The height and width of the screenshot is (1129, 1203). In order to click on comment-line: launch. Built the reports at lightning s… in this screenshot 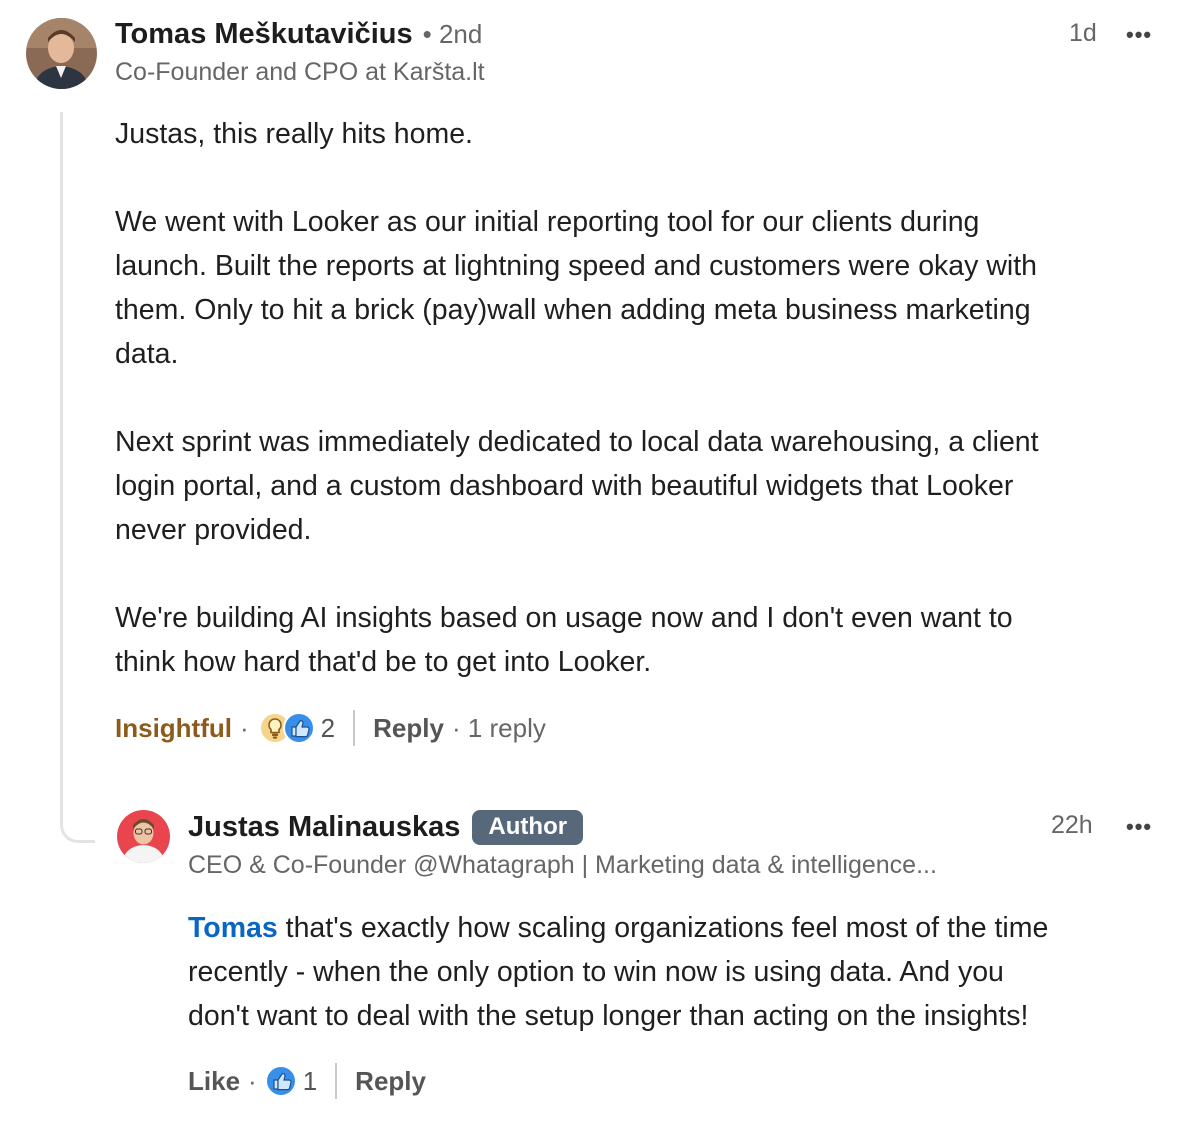, I will do `click(576, 266)`.